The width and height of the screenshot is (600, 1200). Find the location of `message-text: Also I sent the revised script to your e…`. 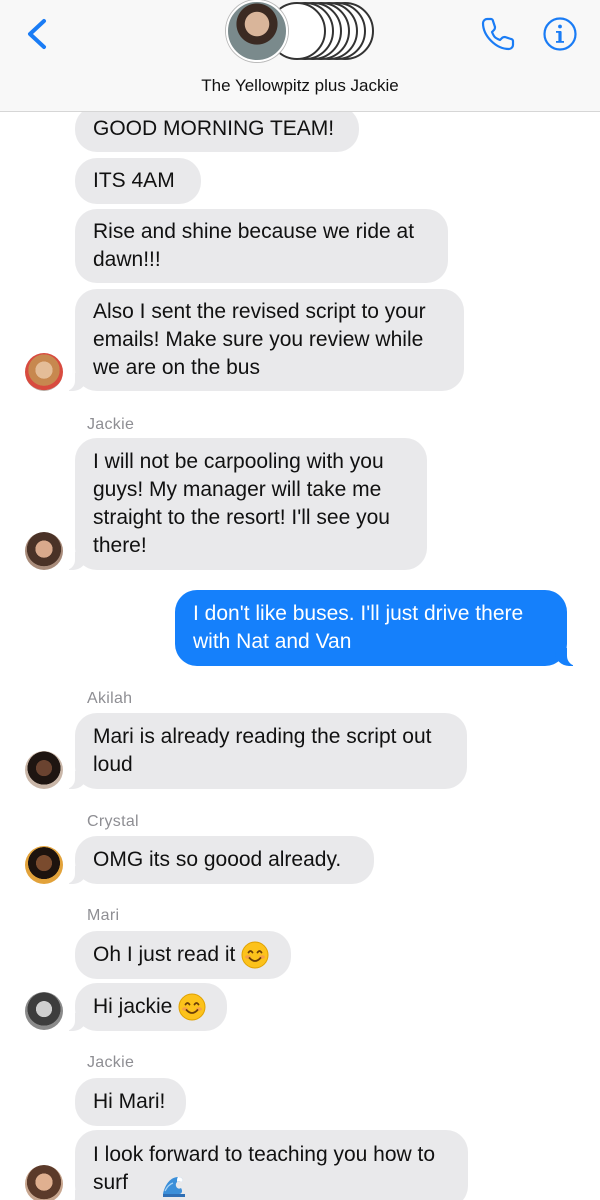

message-text: Also I sent the revised script to your e… is located at coordinates (259, 339).